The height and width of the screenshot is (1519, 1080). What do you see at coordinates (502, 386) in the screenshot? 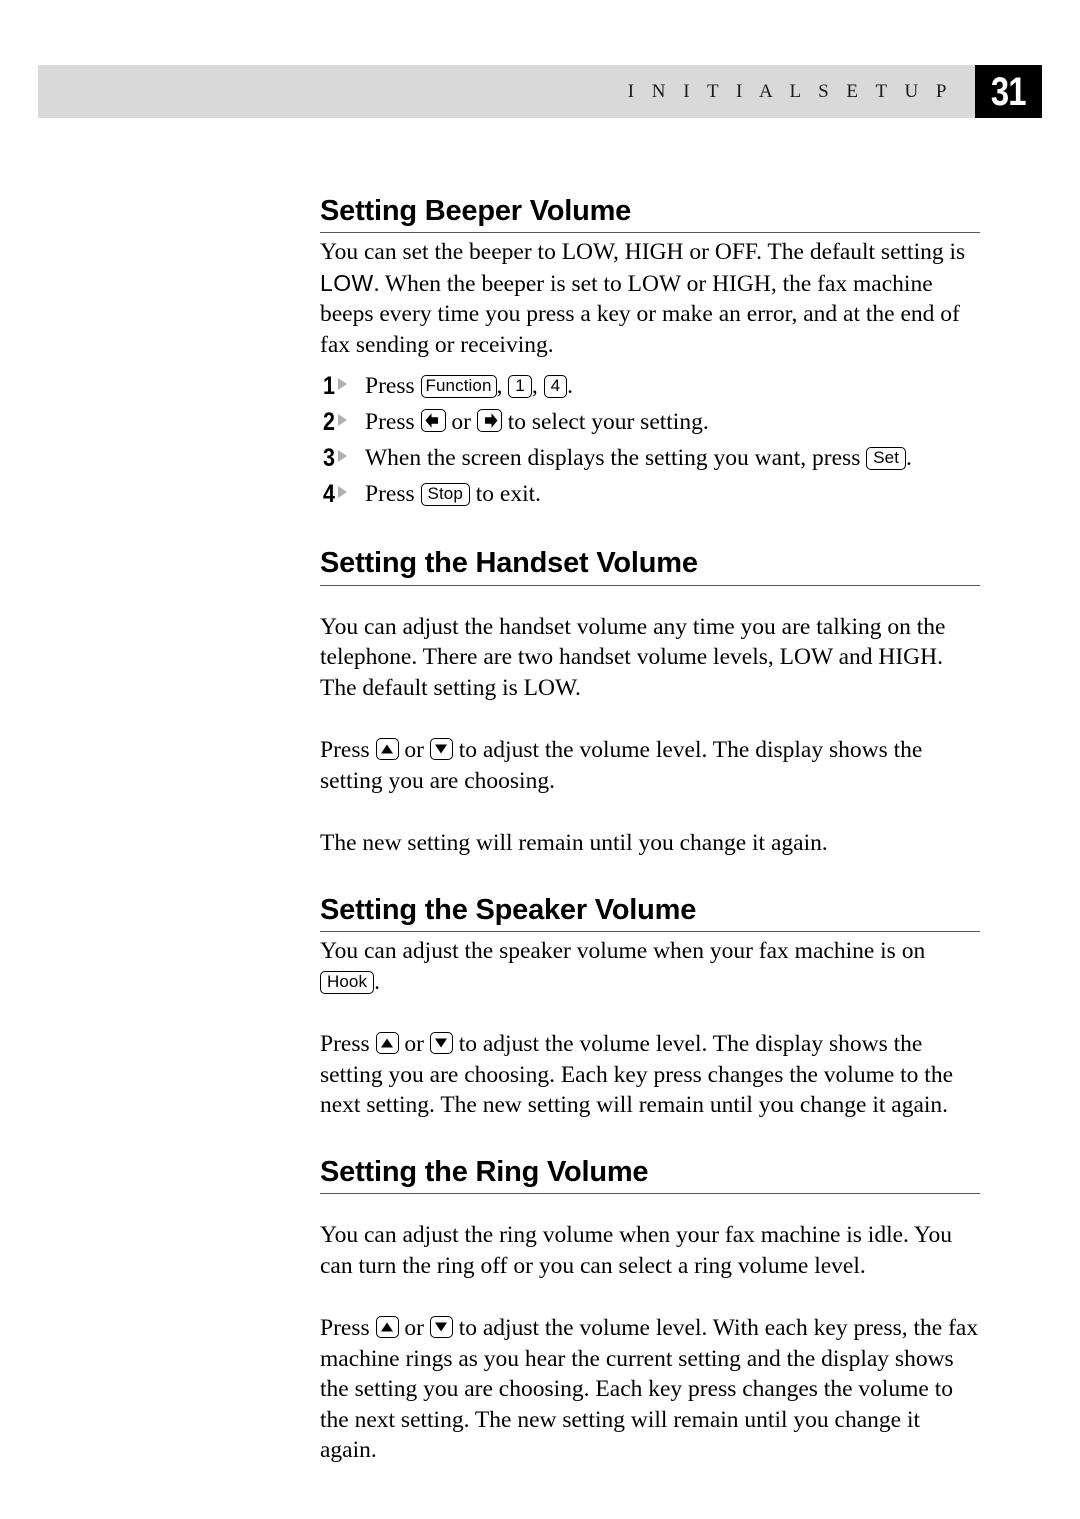
I see `step-1-comma-1: ,` at bounding box center [502, 386].